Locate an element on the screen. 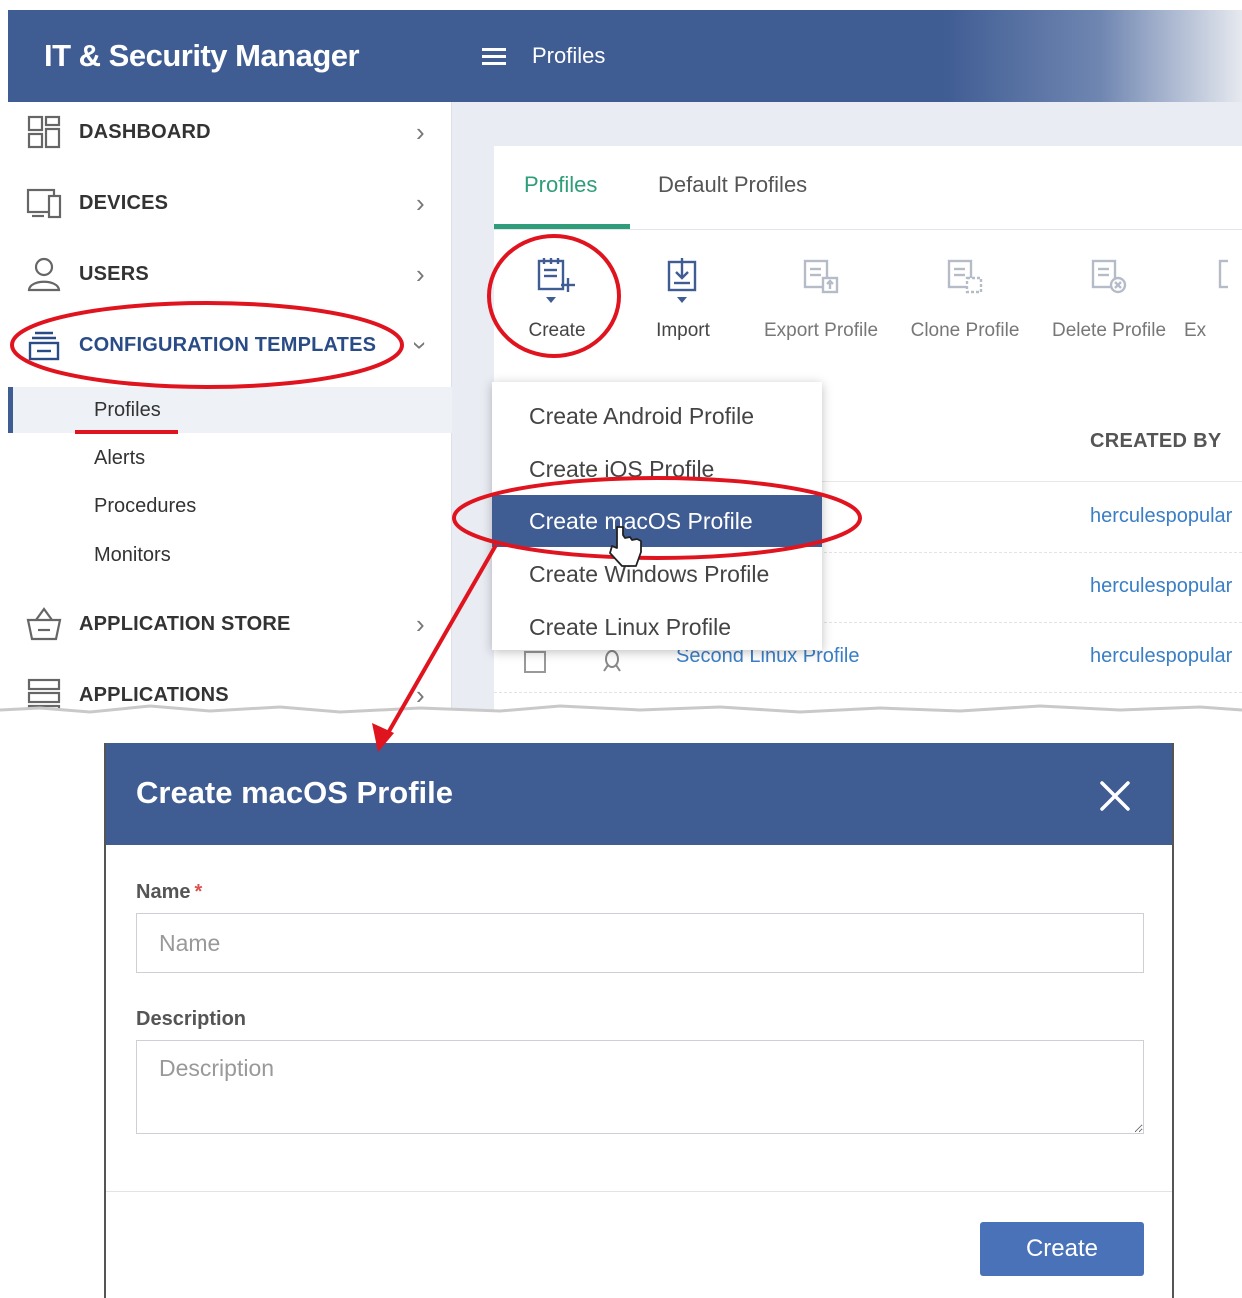 Image resolution: width=1242 pixels, height=1298 pixels. menu-item-create-windows-profile: Create Windows Profile is located at coordinates (657, 574).